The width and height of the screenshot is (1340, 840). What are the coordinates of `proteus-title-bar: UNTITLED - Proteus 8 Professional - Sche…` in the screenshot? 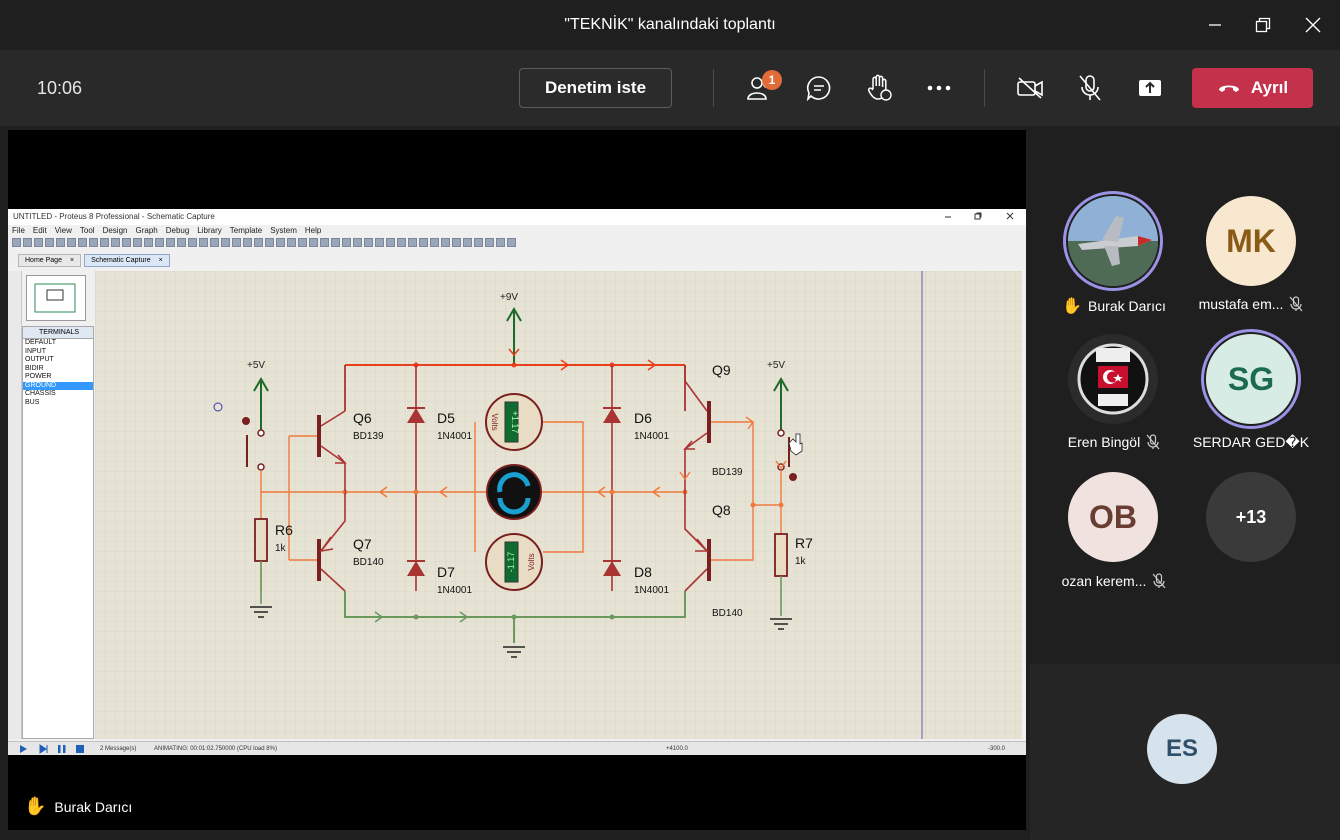 It's located at (517, 217).